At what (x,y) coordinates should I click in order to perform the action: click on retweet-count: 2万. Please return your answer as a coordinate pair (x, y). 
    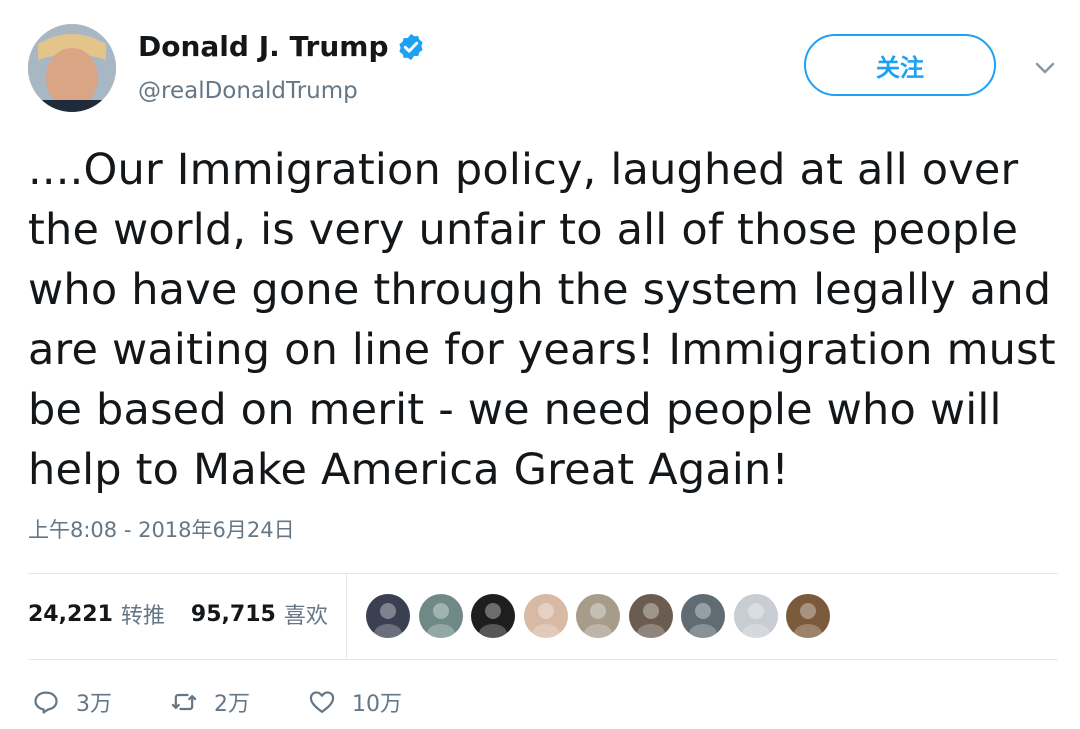
    Looking at the image, I should click on (232, 704).